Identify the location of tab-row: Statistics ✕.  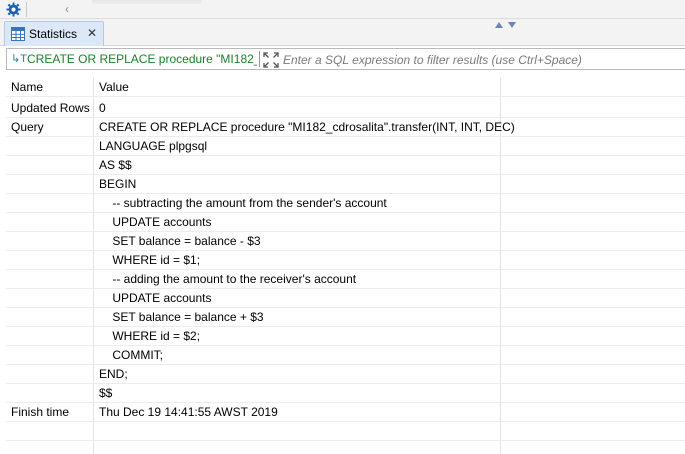
(342, 32).